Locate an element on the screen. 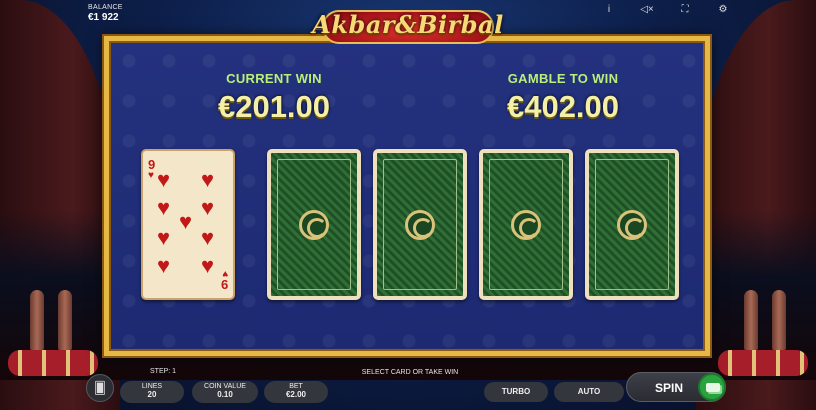 The width and height of the screenshot is (816, 410). balance-label: BALANCE is located at coordinates (105, 7).